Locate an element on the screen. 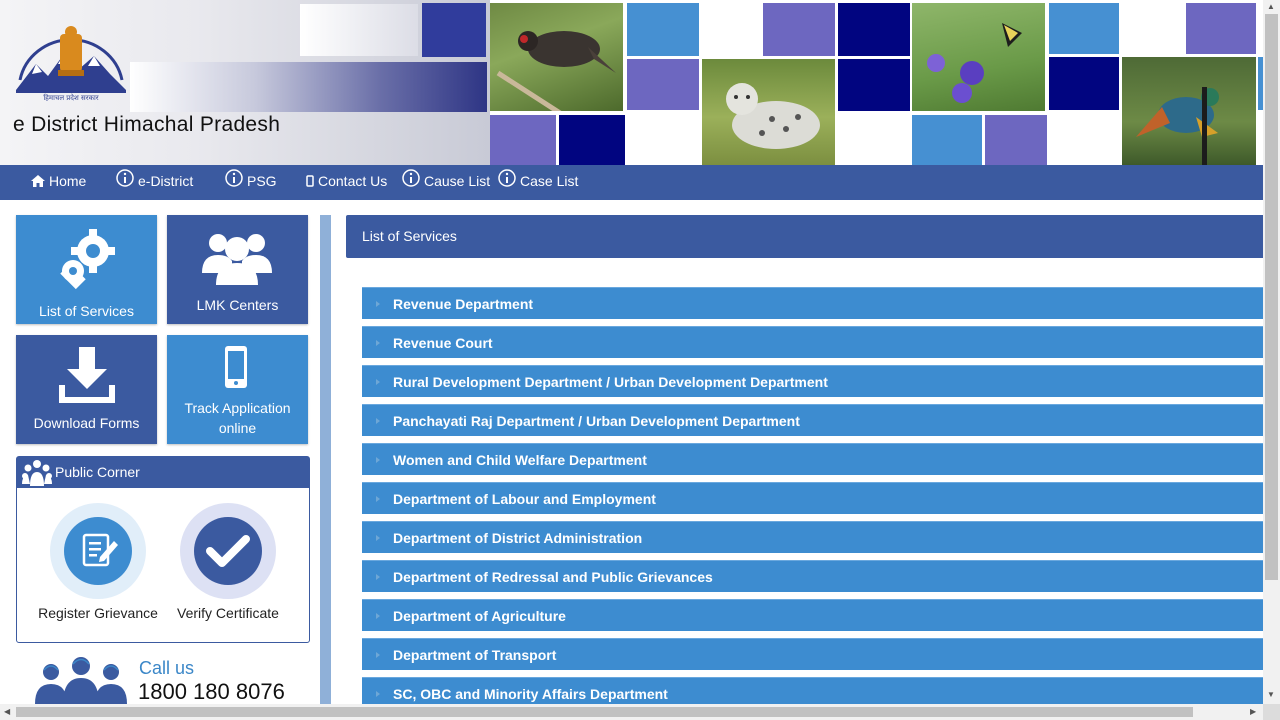 This screenshot has width=1280, height=720. department-accordion-item: SC, OBC and Minority Affairs Department is located at coordinates (812, 690).